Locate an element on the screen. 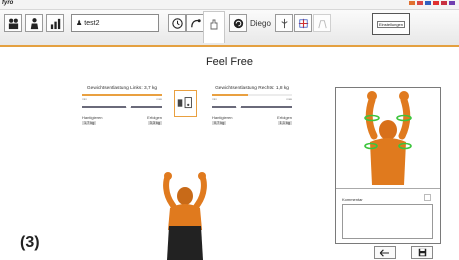 The image size is (459, 260). weight-right-value-left: 0,7 kg is located at coordinates (219, 123).